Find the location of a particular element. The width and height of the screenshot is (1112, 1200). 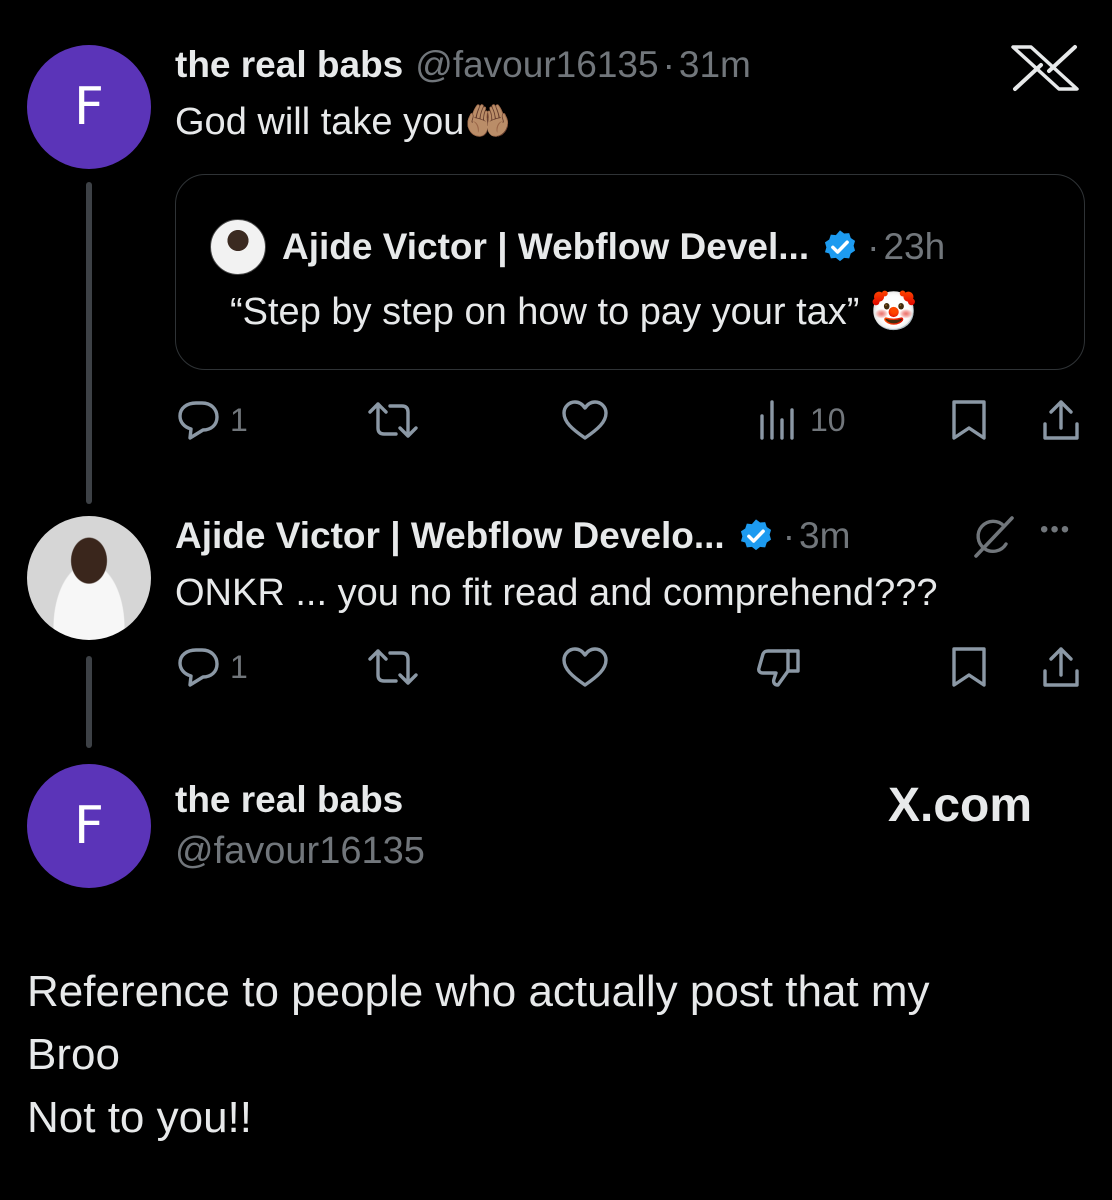

timestamp: 3m is located at coordinates (824, 536).